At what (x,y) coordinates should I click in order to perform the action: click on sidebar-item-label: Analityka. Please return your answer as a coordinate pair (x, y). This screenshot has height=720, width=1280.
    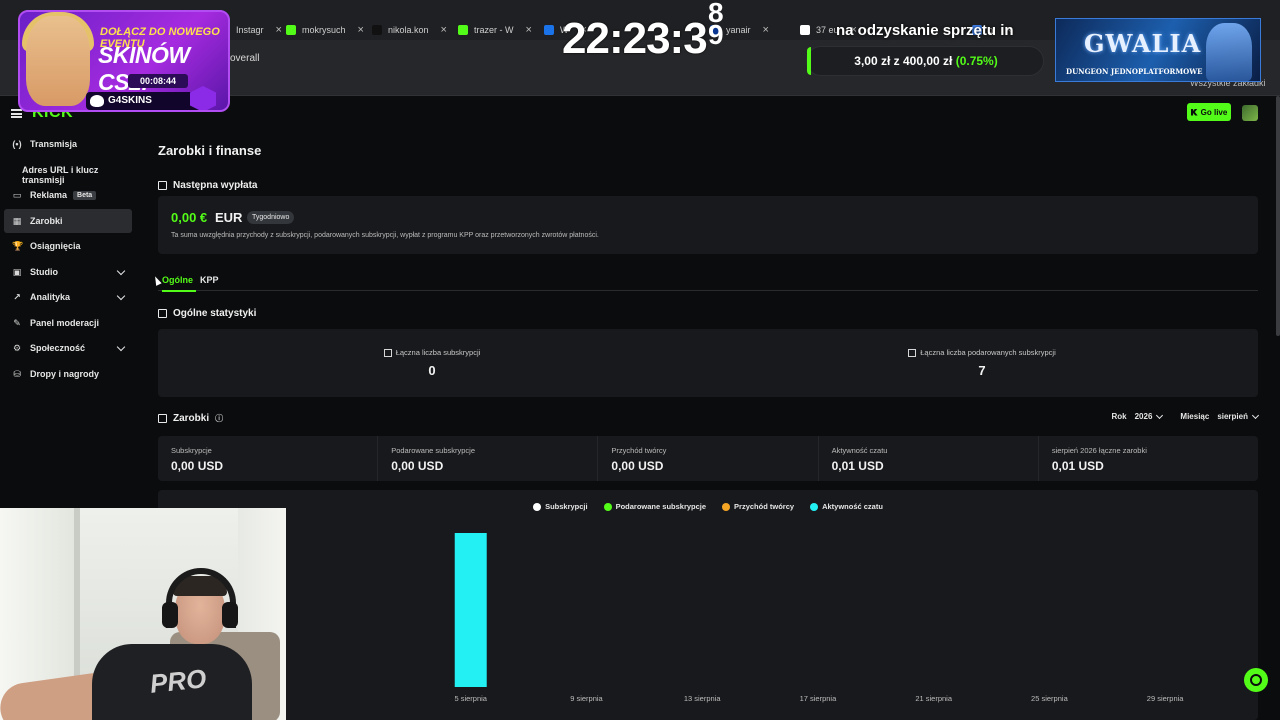
    Looking at the image, I should click on (50, 297).